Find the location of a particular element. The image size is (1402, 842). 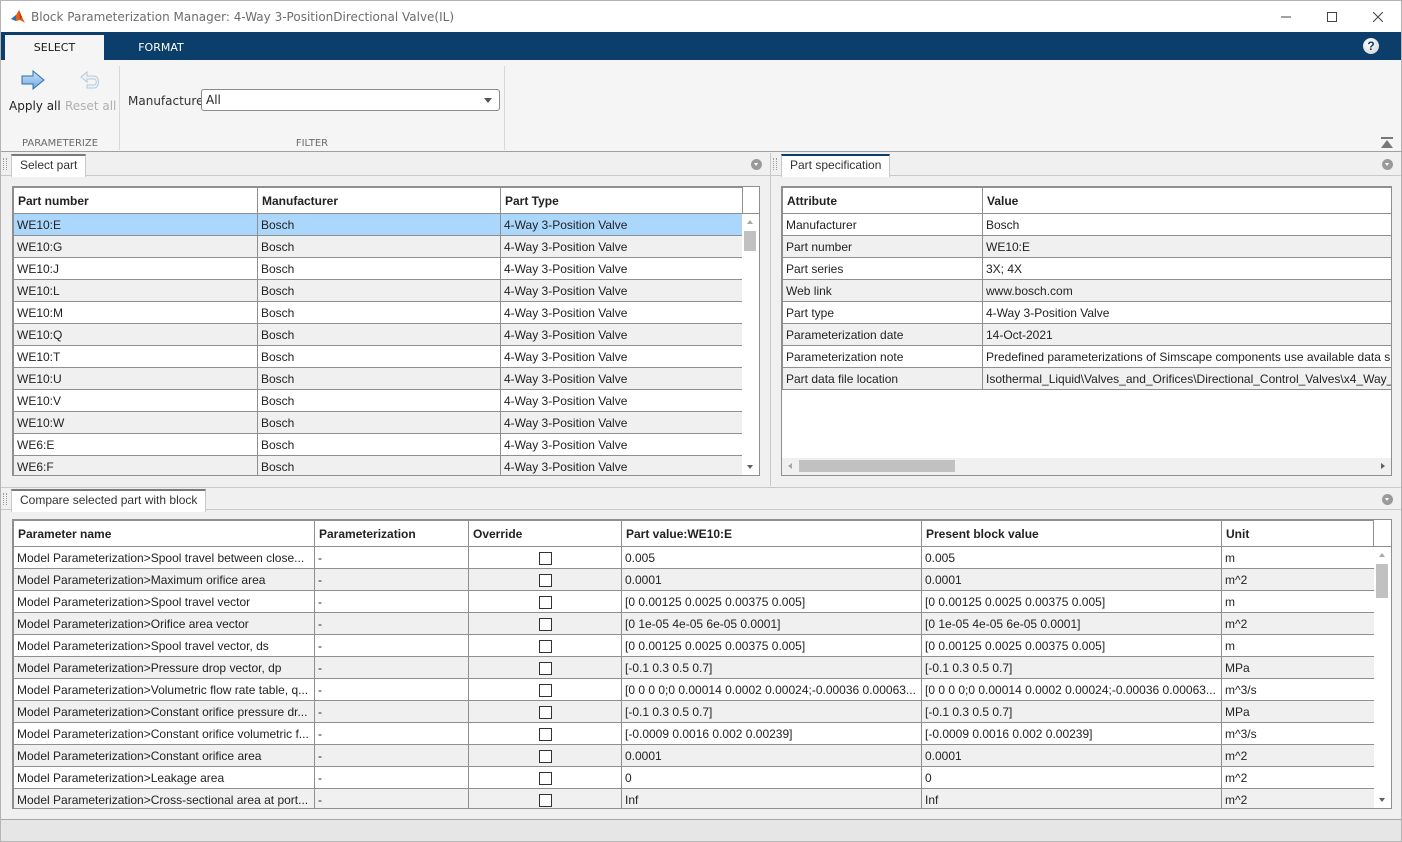

part-number-cell: WE6:E is located at coordinates (135, 444).